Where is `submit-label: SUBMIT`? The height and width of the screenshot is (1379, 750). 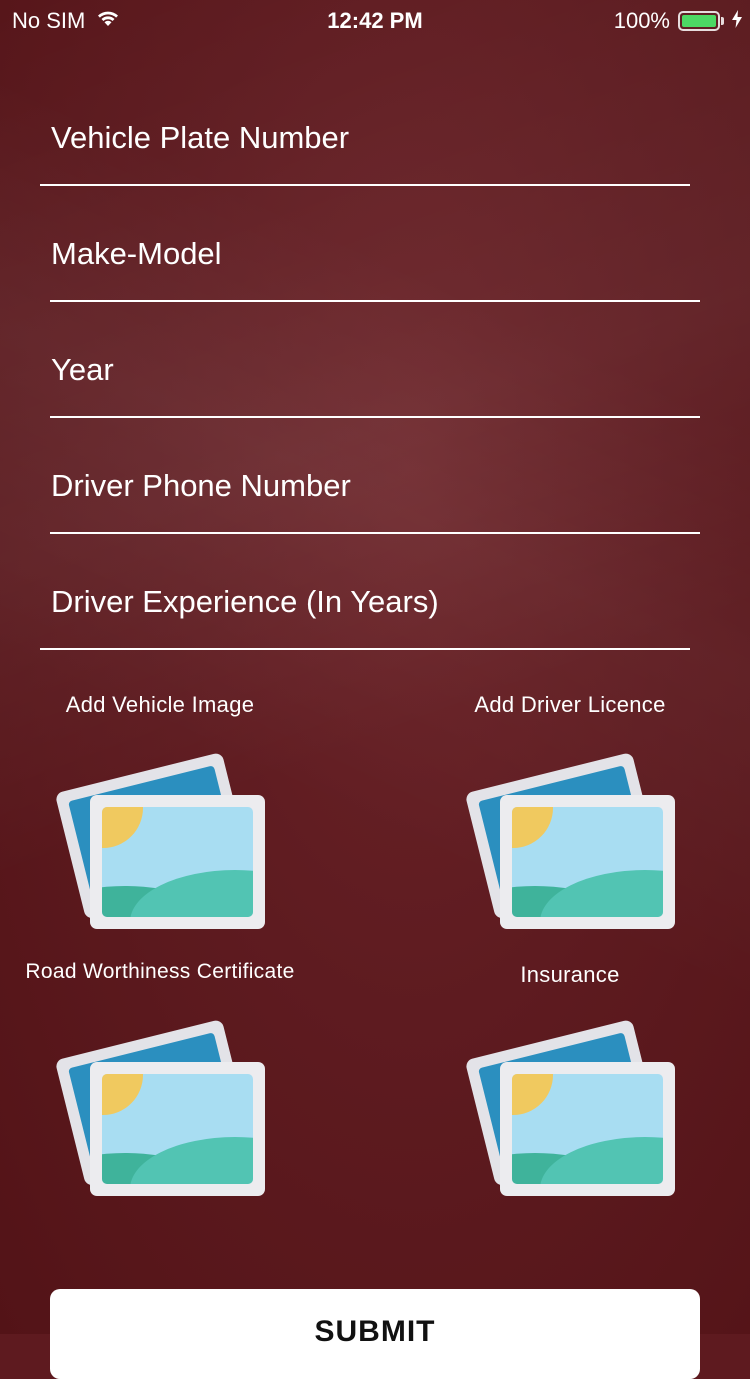
submit-label: SUBMIT is located at coordinates (375, 1331).